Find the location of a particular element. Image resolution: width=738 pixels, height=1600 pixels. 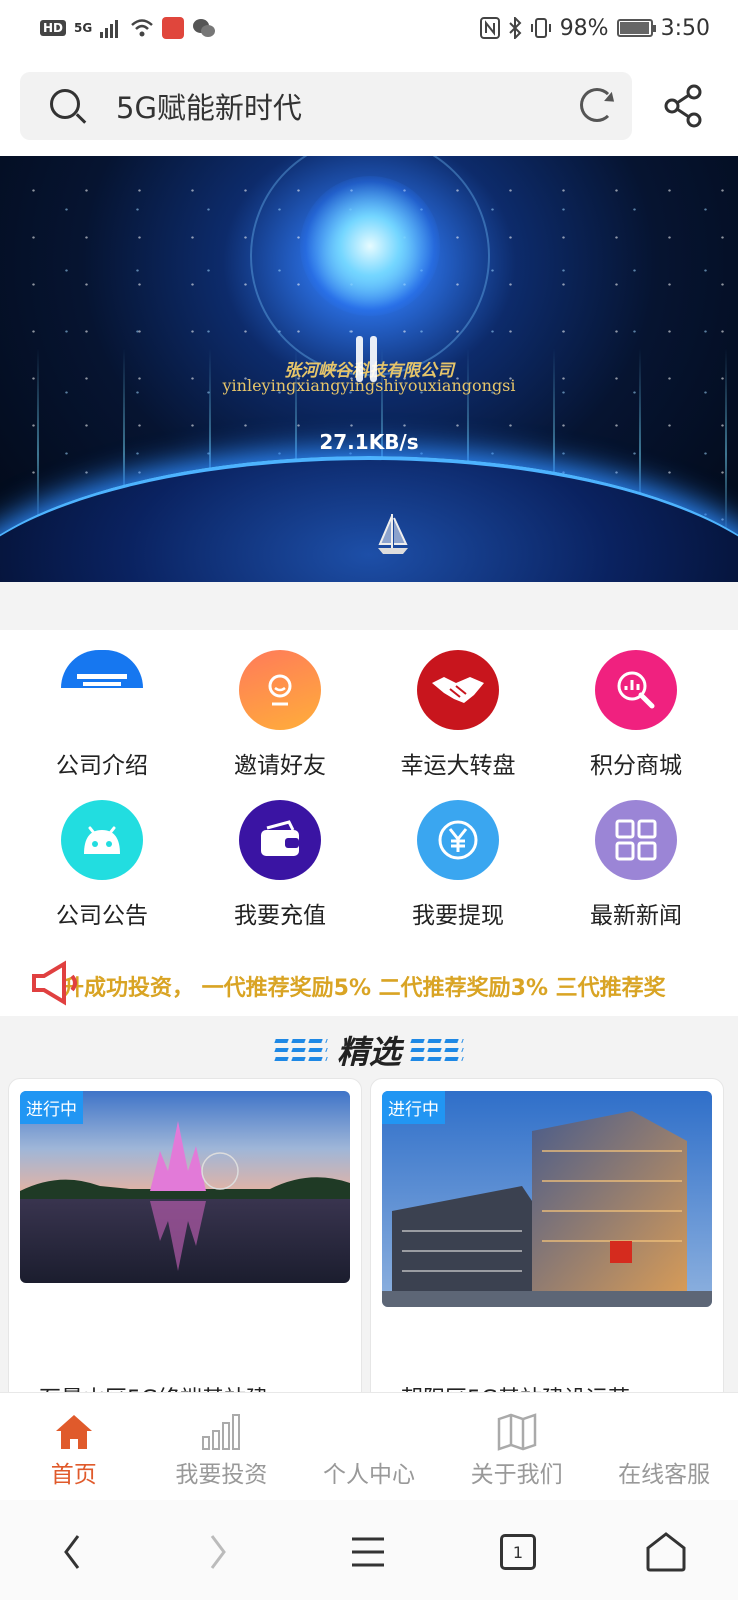

tab-label: 个人中心 is located at coordinates (368, 1475).